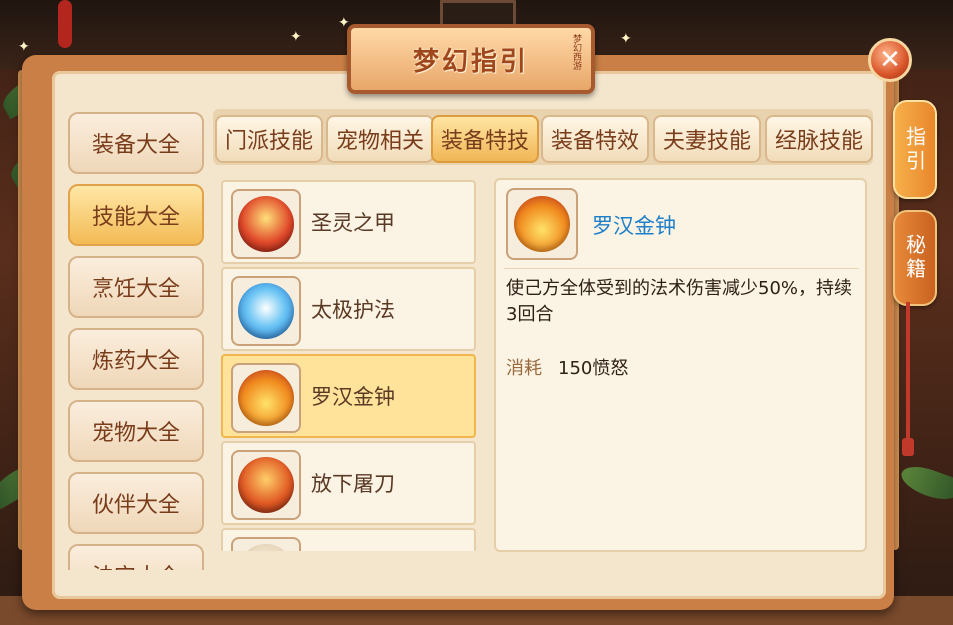  What do you see at coordinates (353, 484) in the screenshot?
I see `skill-name: 放下屠刀` at bounding box center [353, 484].